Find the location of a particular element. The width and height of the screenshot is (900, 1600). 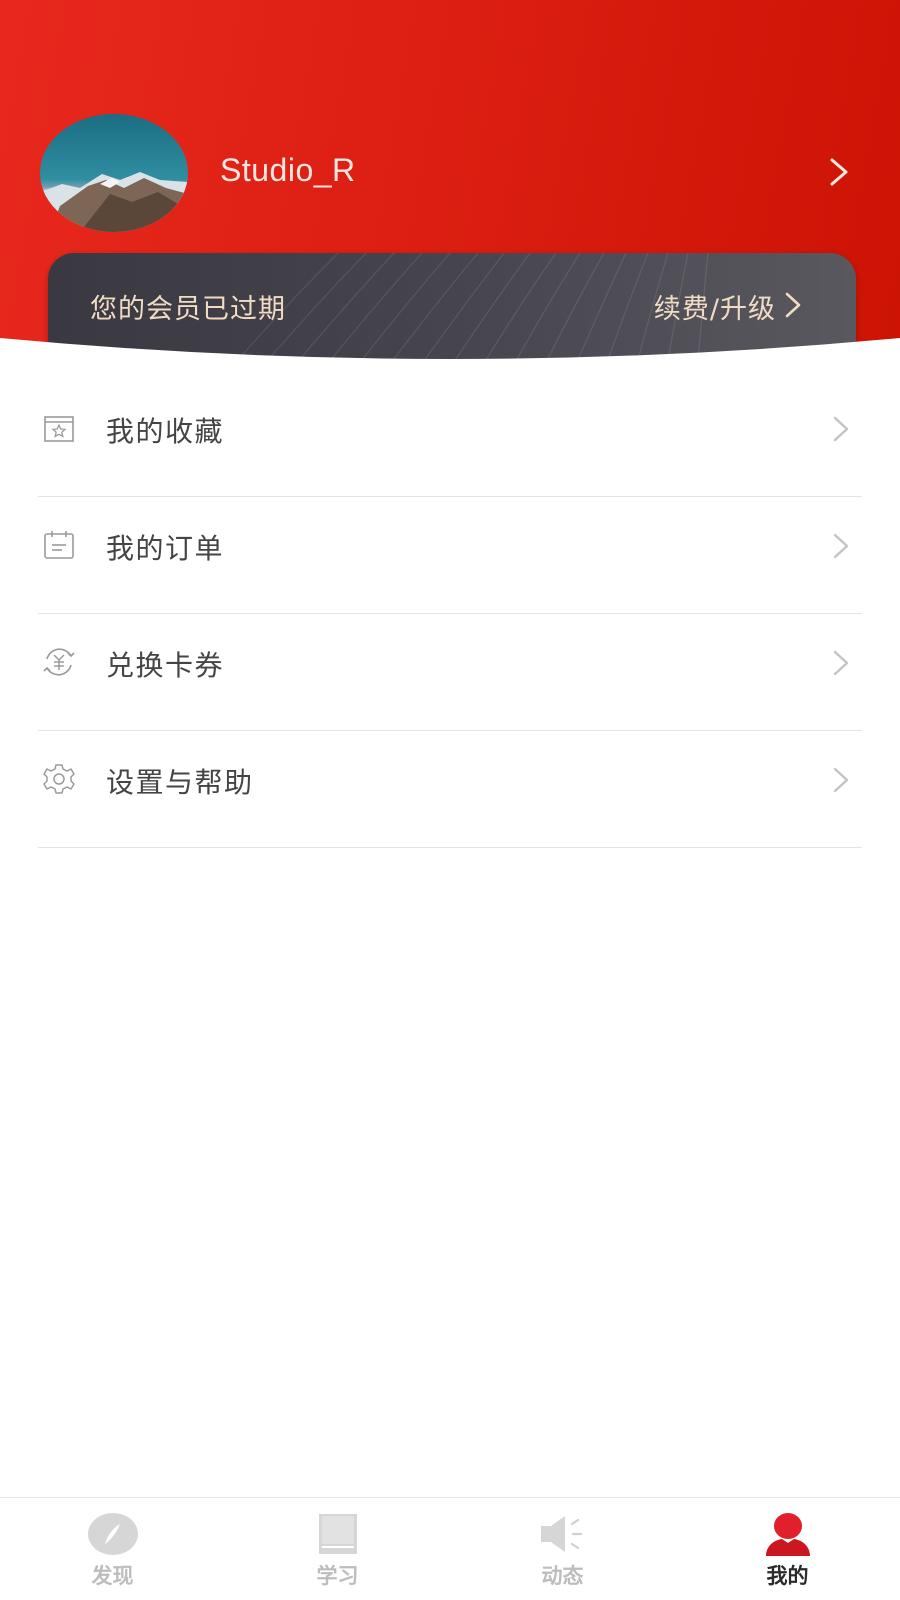

tab-discover: 发现 is located at coordinates (112, 1549).